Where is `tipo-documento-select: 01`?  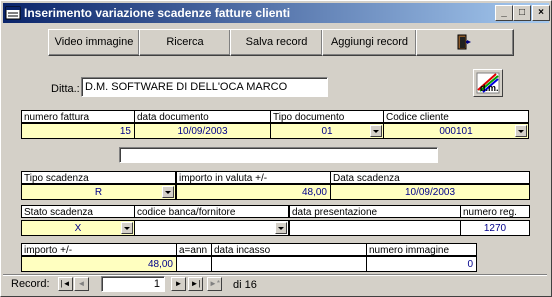 tipo-documento-select: 01 is located at coordinates (327, 131).